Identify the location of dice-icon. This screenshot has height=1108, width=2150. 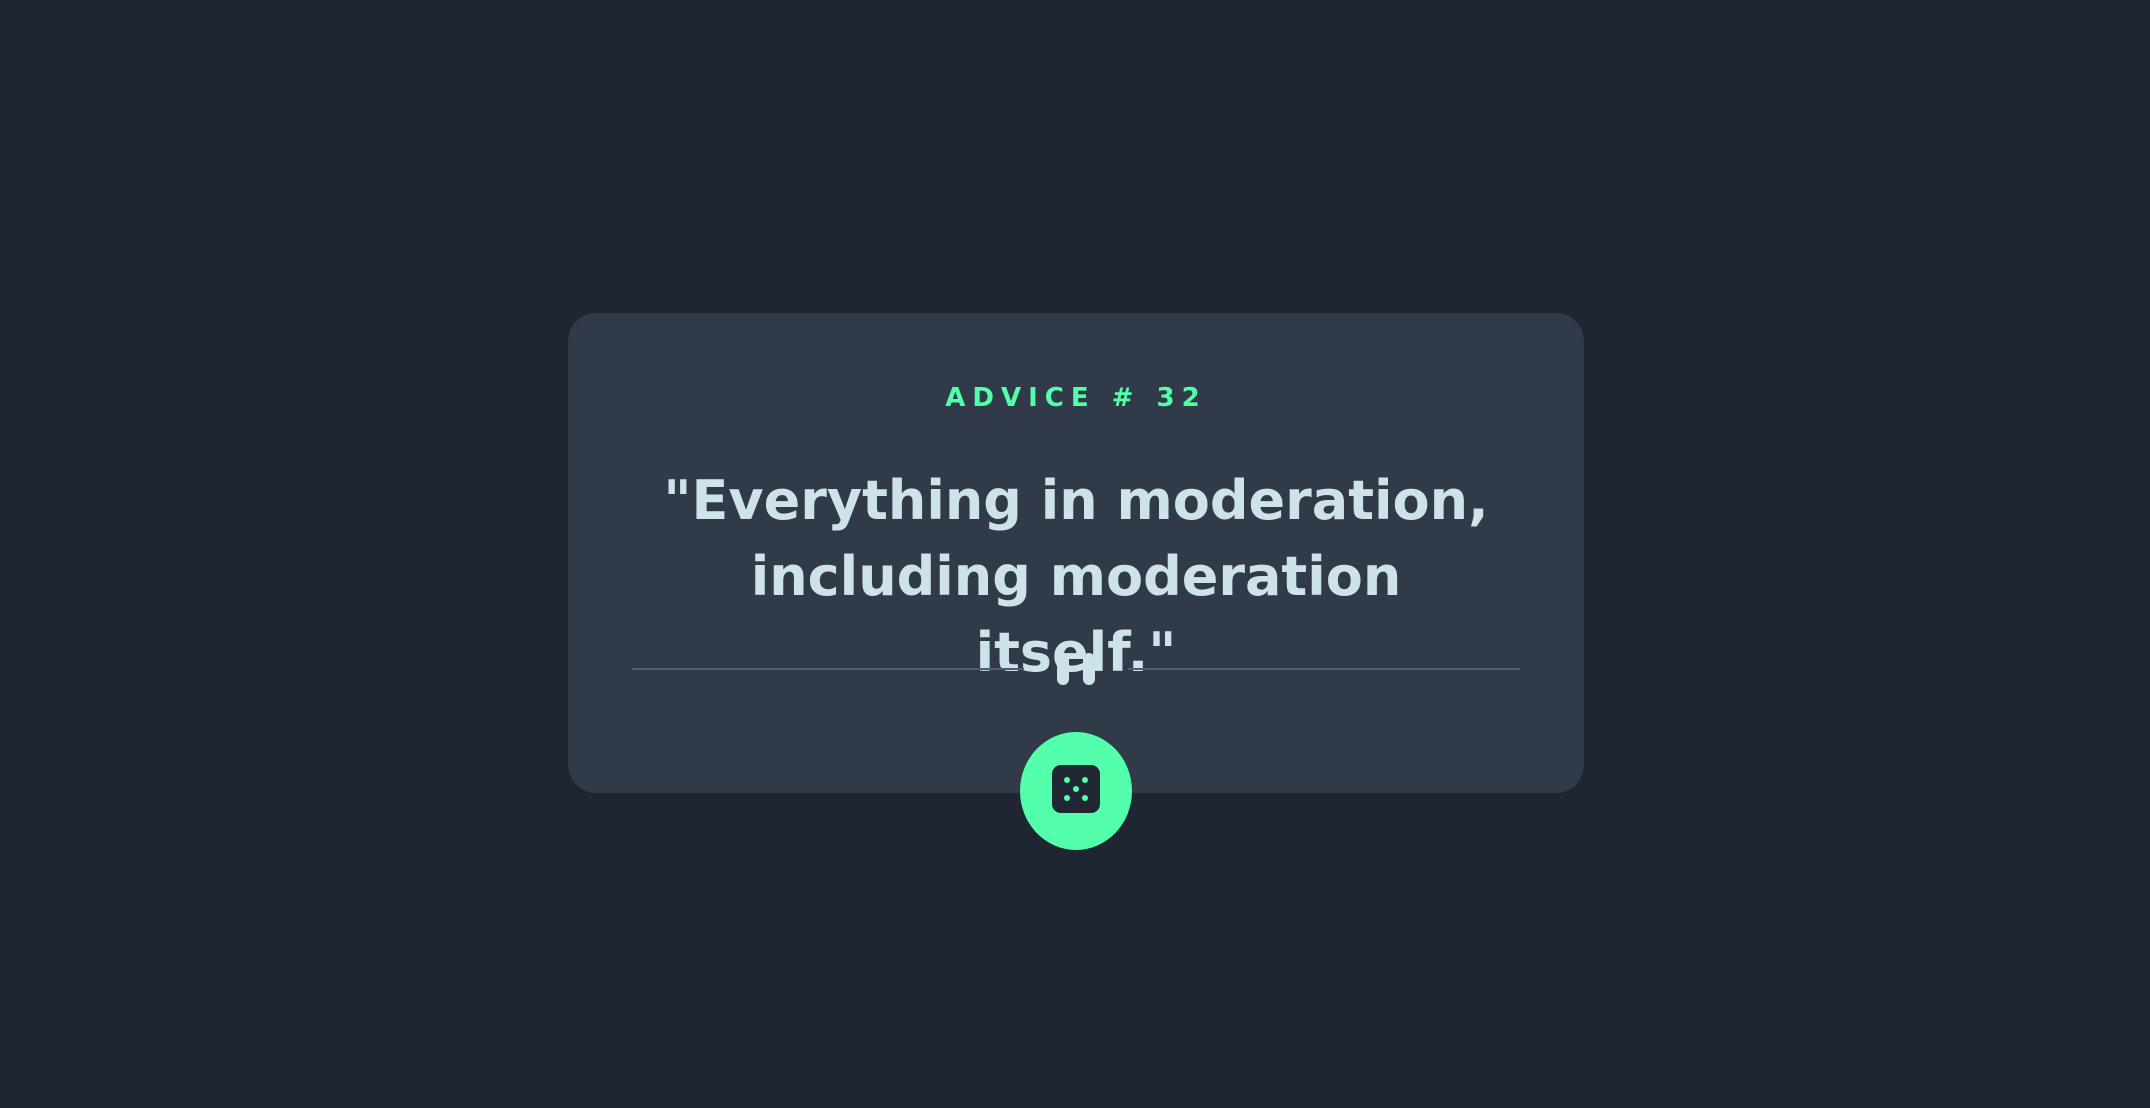
(1076, 789).